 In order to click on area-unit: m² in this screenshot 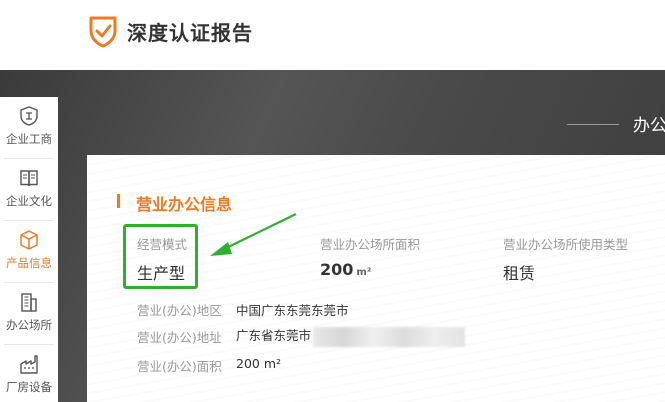, I will do `click(364, 272)`.